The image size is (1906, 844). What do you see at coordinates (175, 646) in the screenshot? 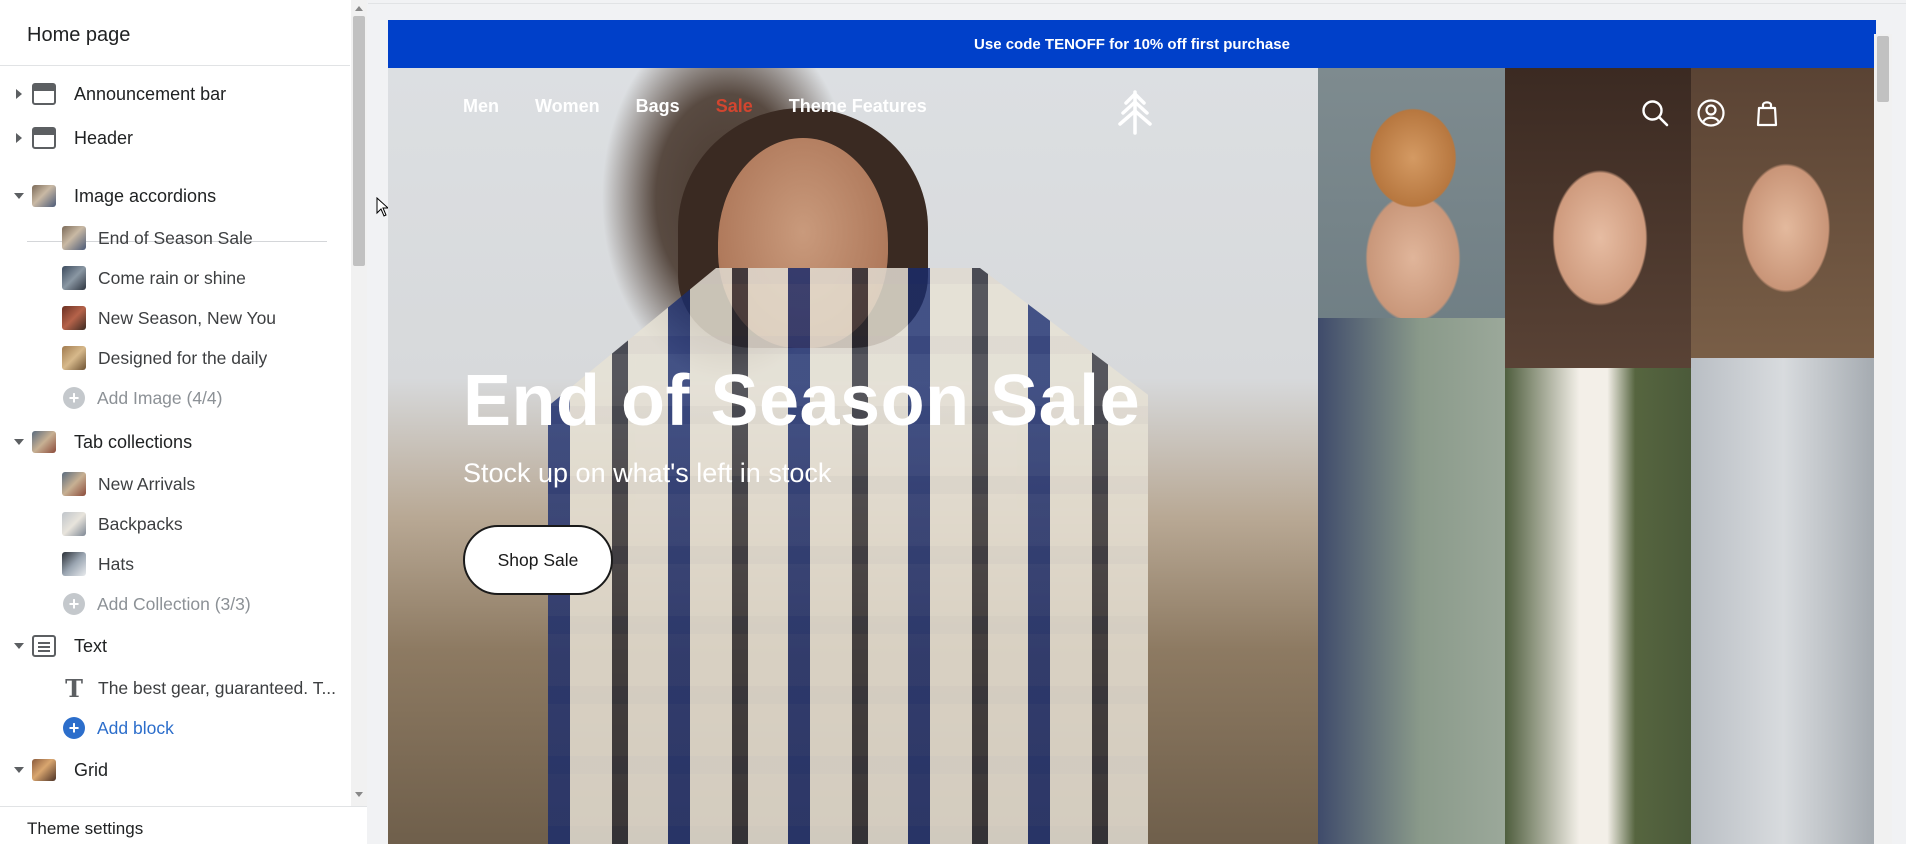
I see `section-text: Text` at bounding box center [175, 646].